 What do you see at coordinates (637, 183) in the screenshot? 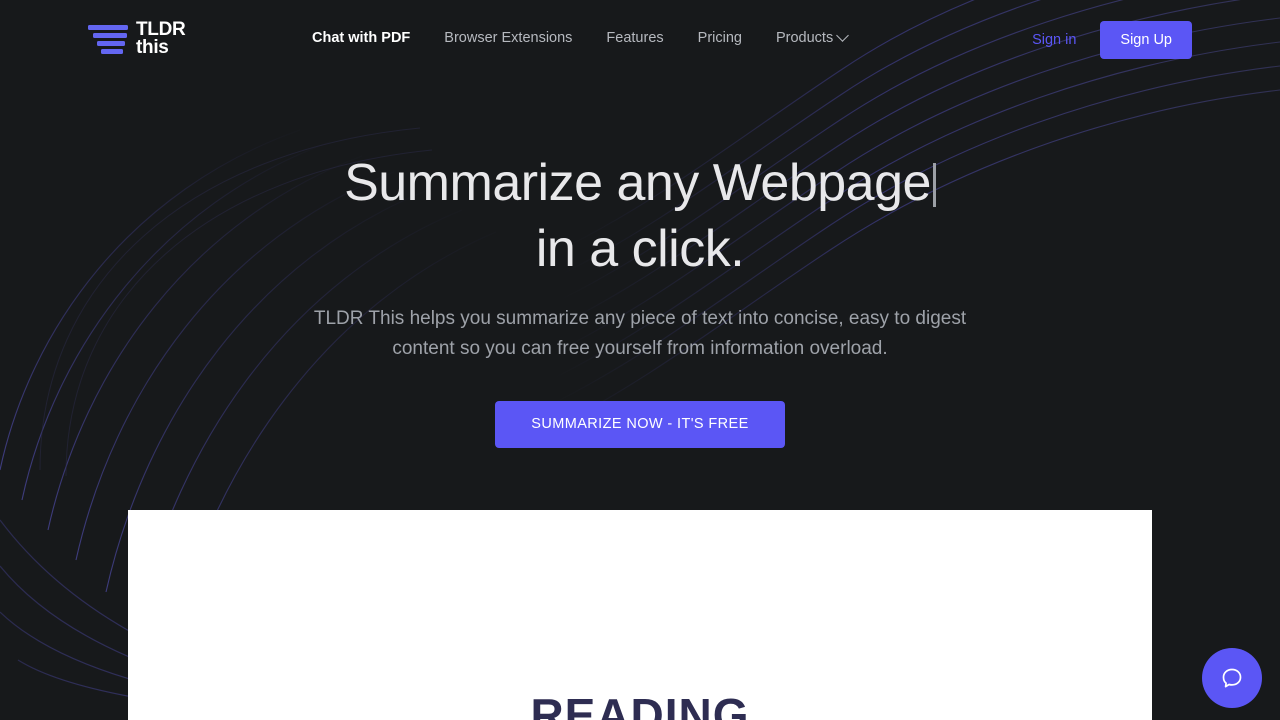
I see `hero-title-line-1: Summarize any Webpage` at bounding box center [637, 183].